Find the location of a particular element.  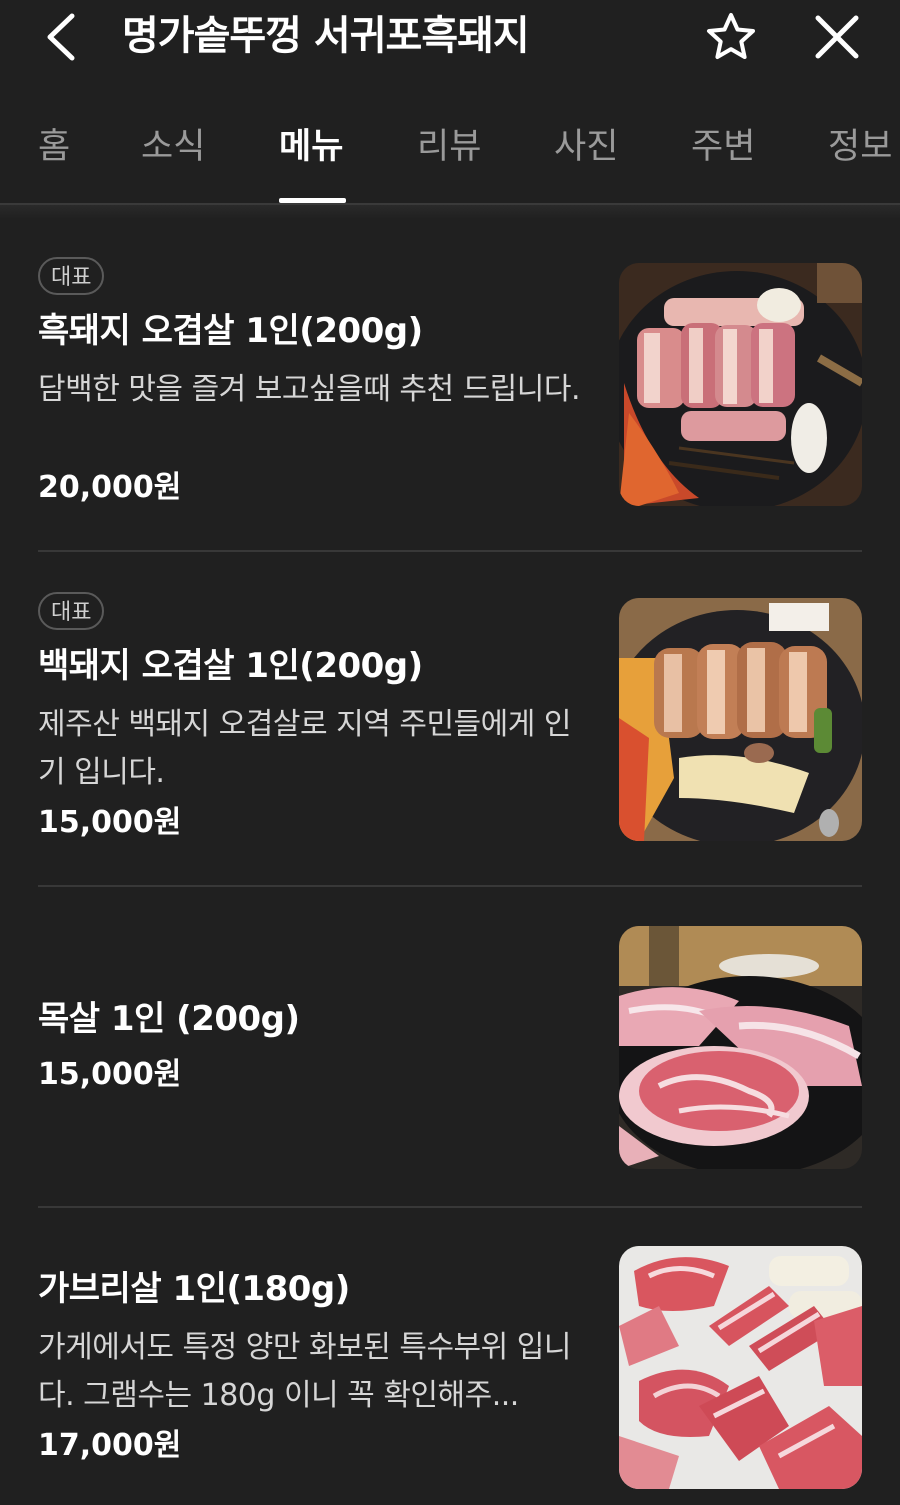

close-icon is located at coordinates (837, 37).